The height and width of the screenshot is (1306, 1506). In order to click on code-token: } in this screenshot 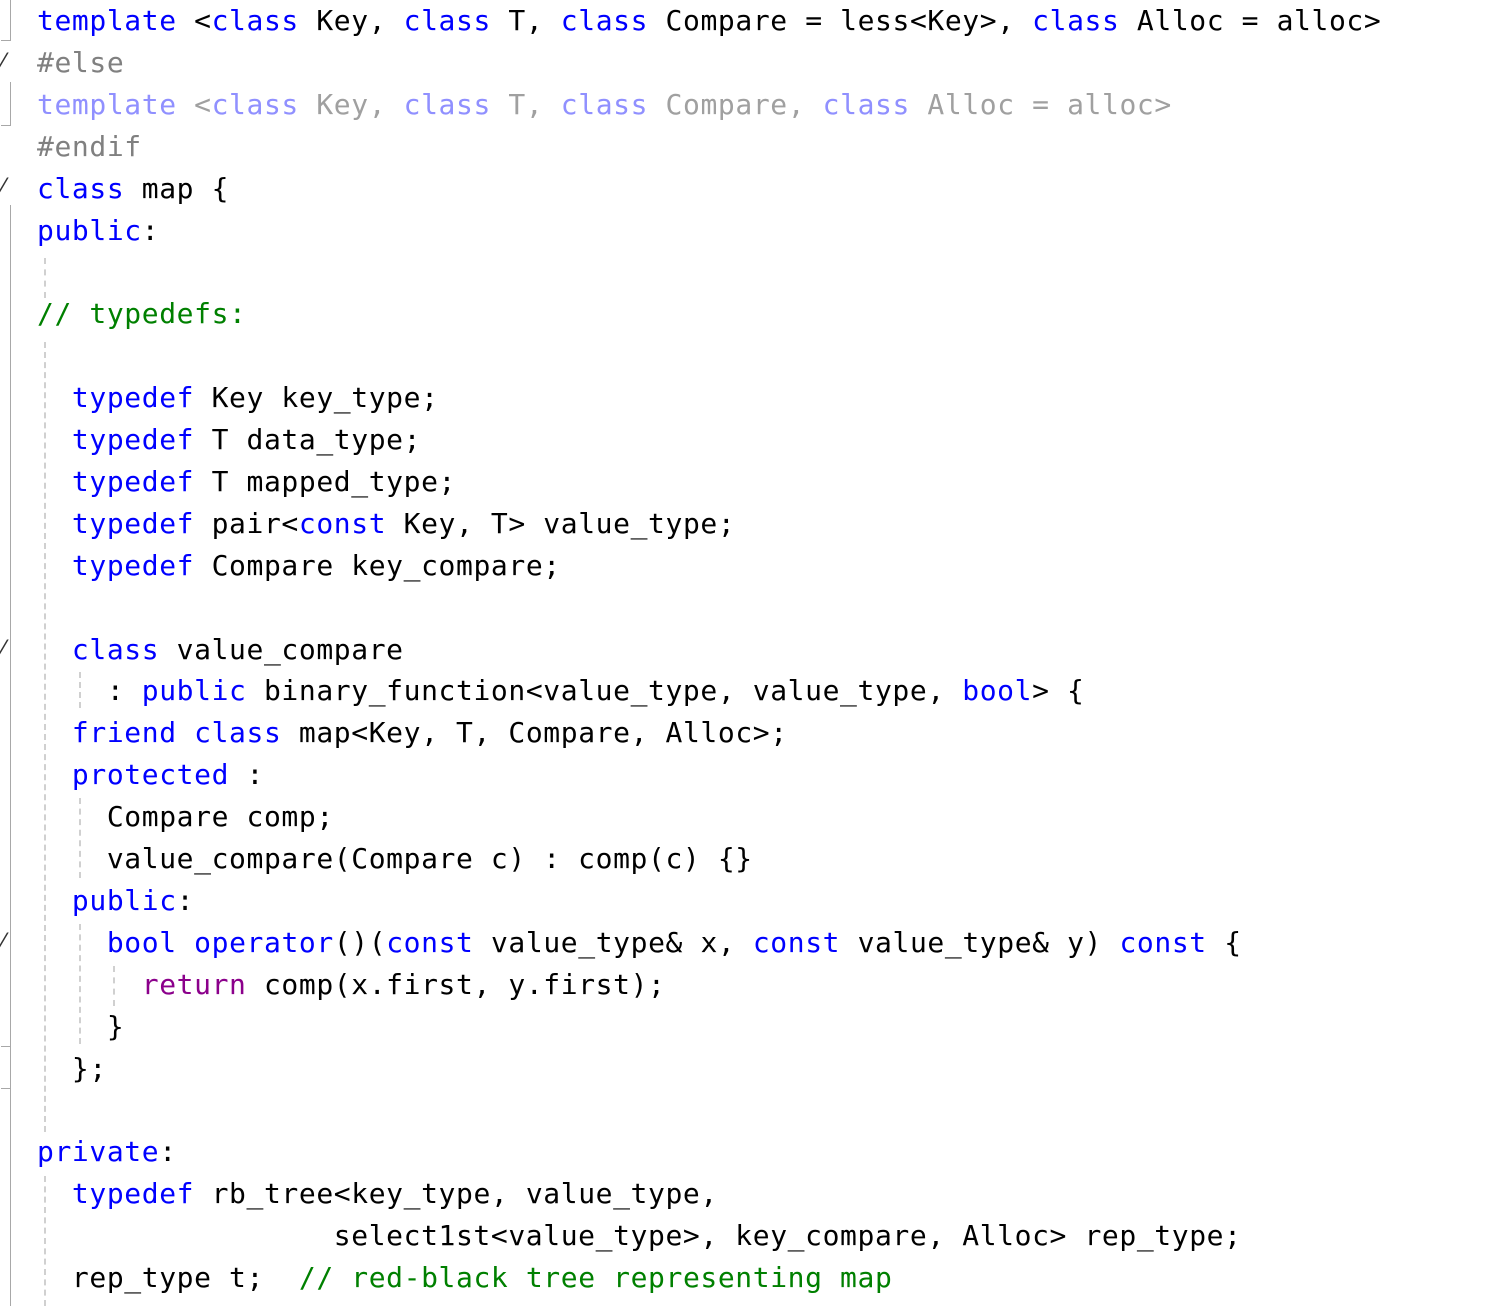, I will do `click(81, 1026)`.